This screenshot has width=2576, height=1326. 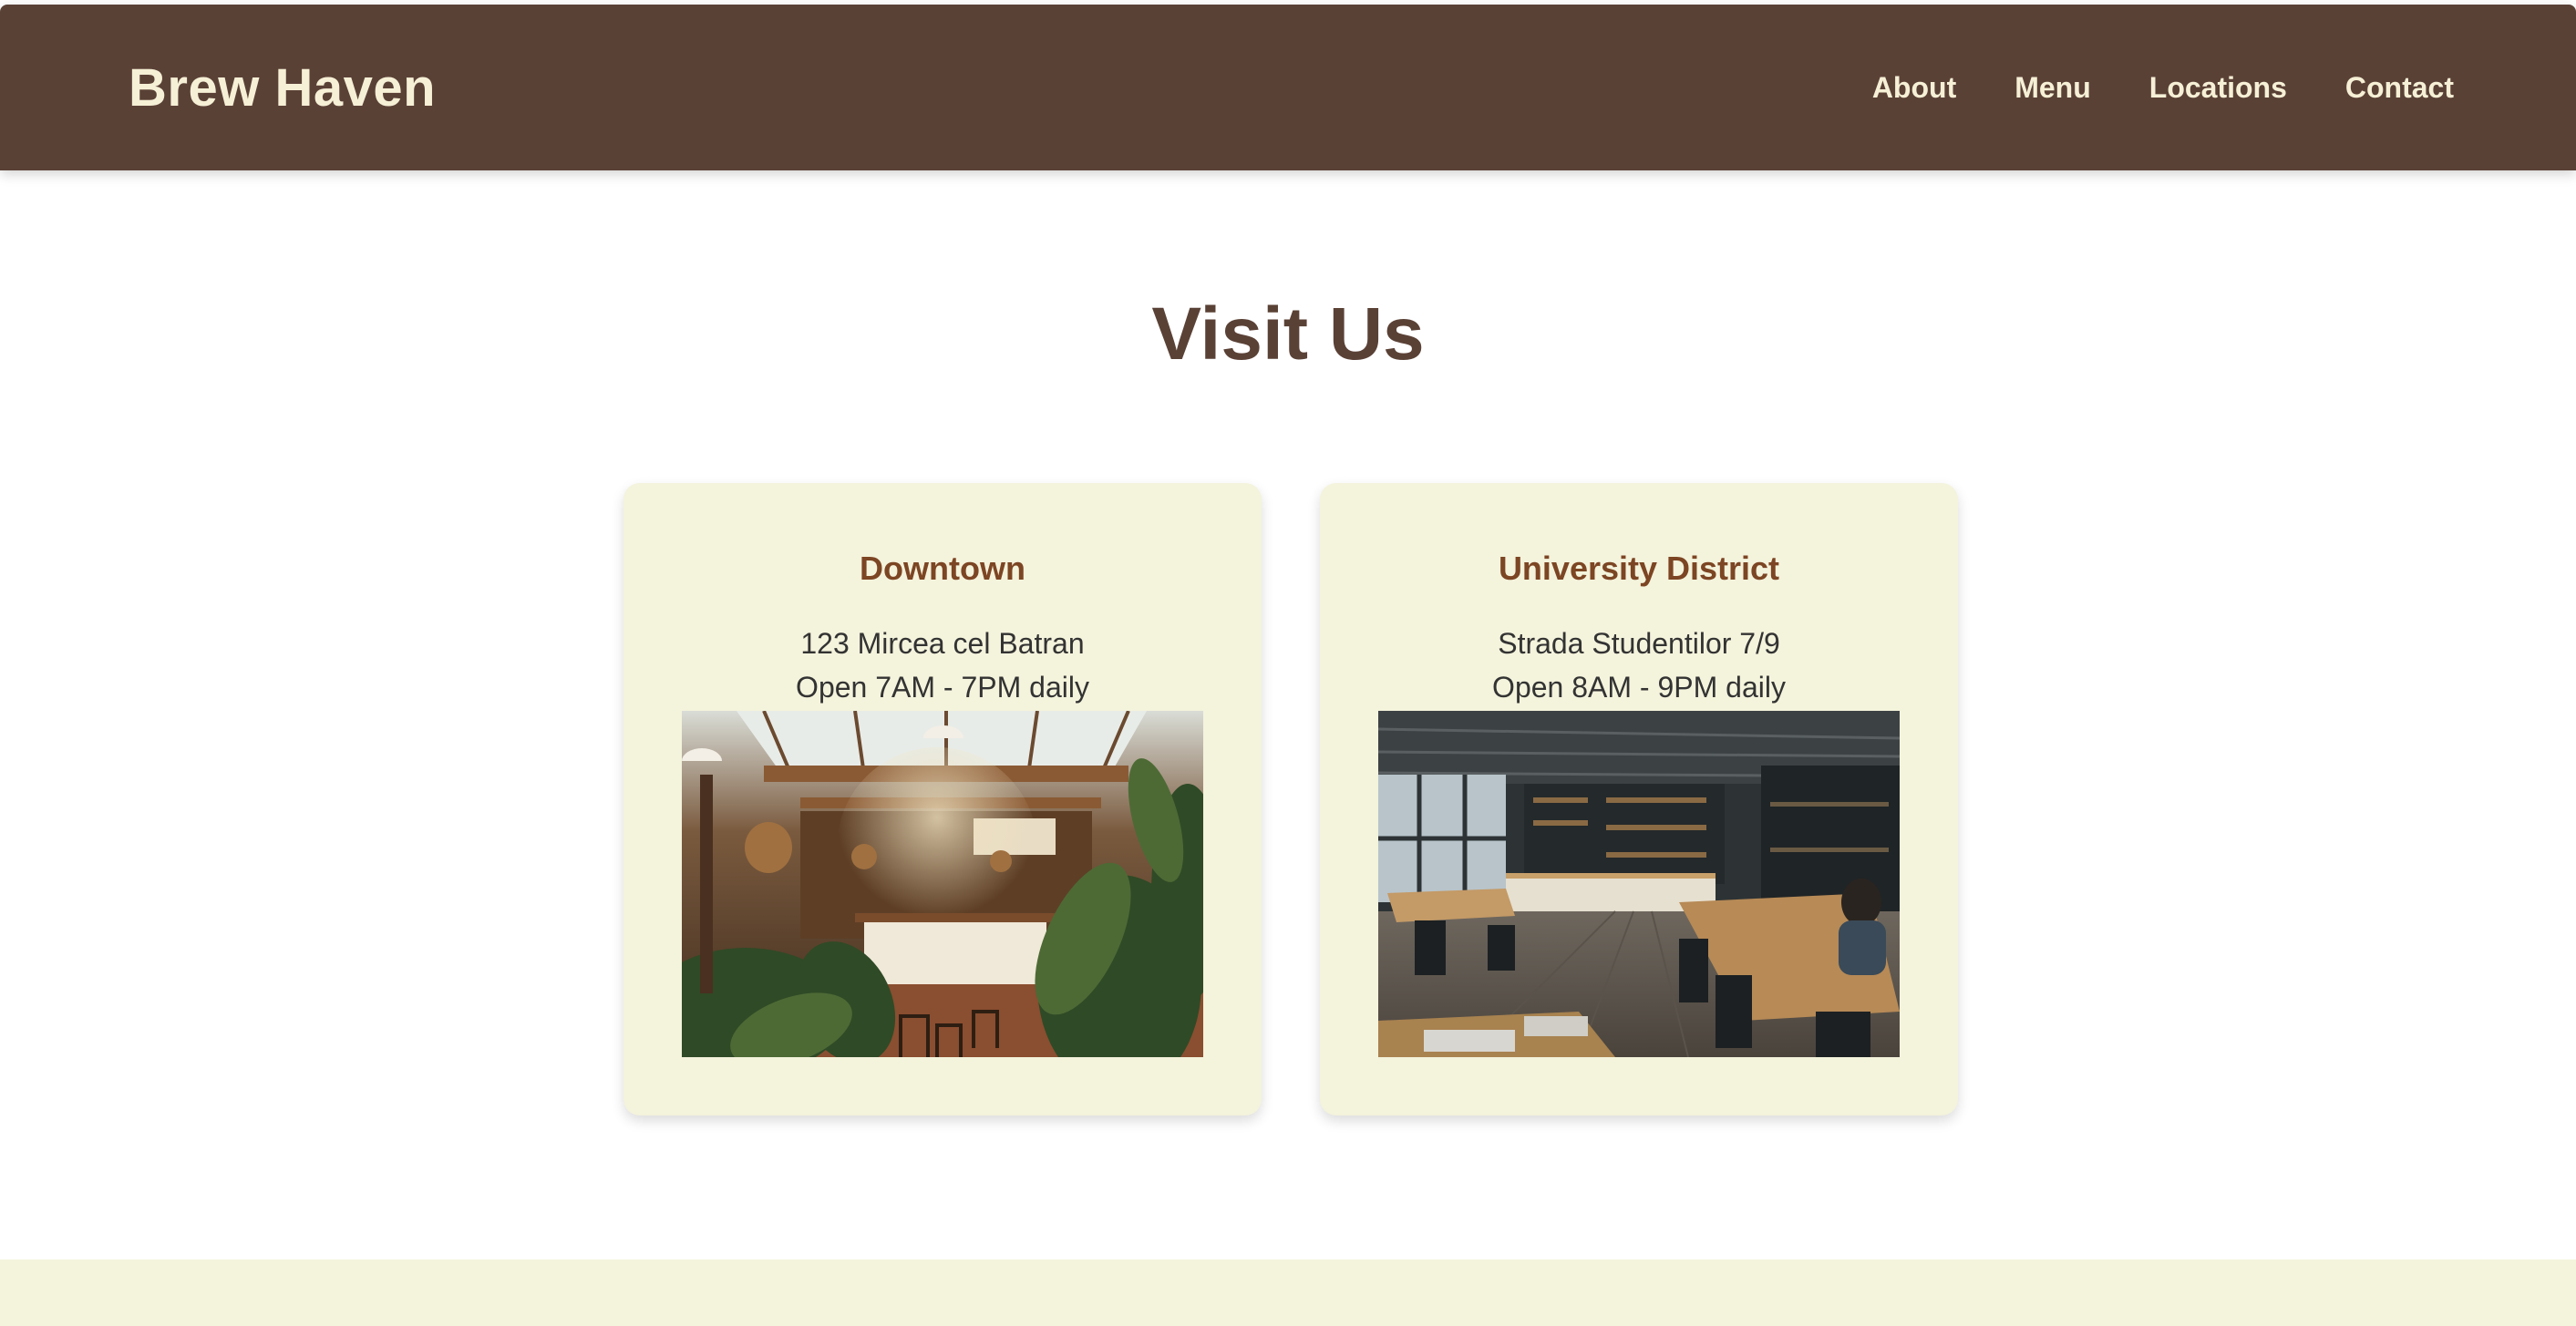 What do you see at coordinates (1639, 688) in the screenshot?
I see `location-hours: Open 8AM - 9PM daily` at bounding box center [1639, 688].